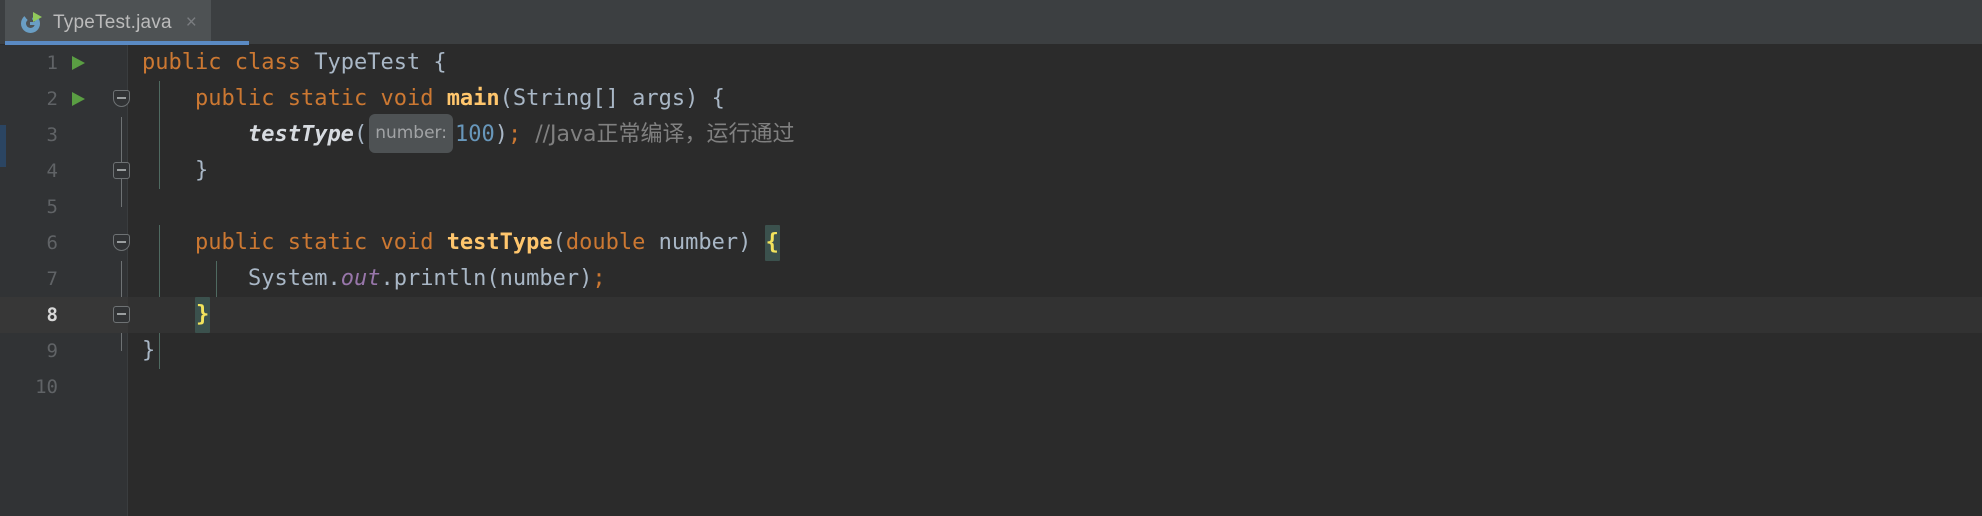 This screenshot has height=516, width=1982. What do you see at coordinates (459, 98) in the screenshot?
I see `code-line-text: public static void main(String[] args) {` at bounding box center [459, 98].